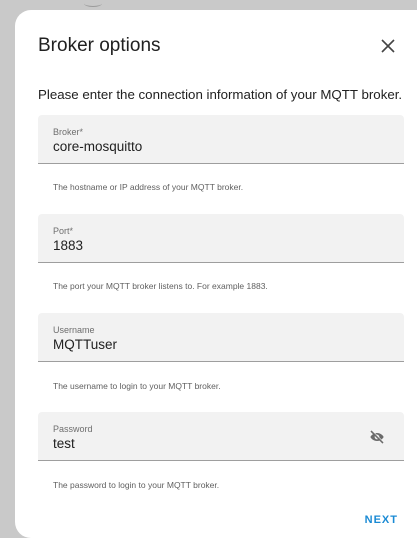 The height and width of the screenshot is (538, 417). I want to click on broker-field-value: core-mosquitto, so click(98, 146).